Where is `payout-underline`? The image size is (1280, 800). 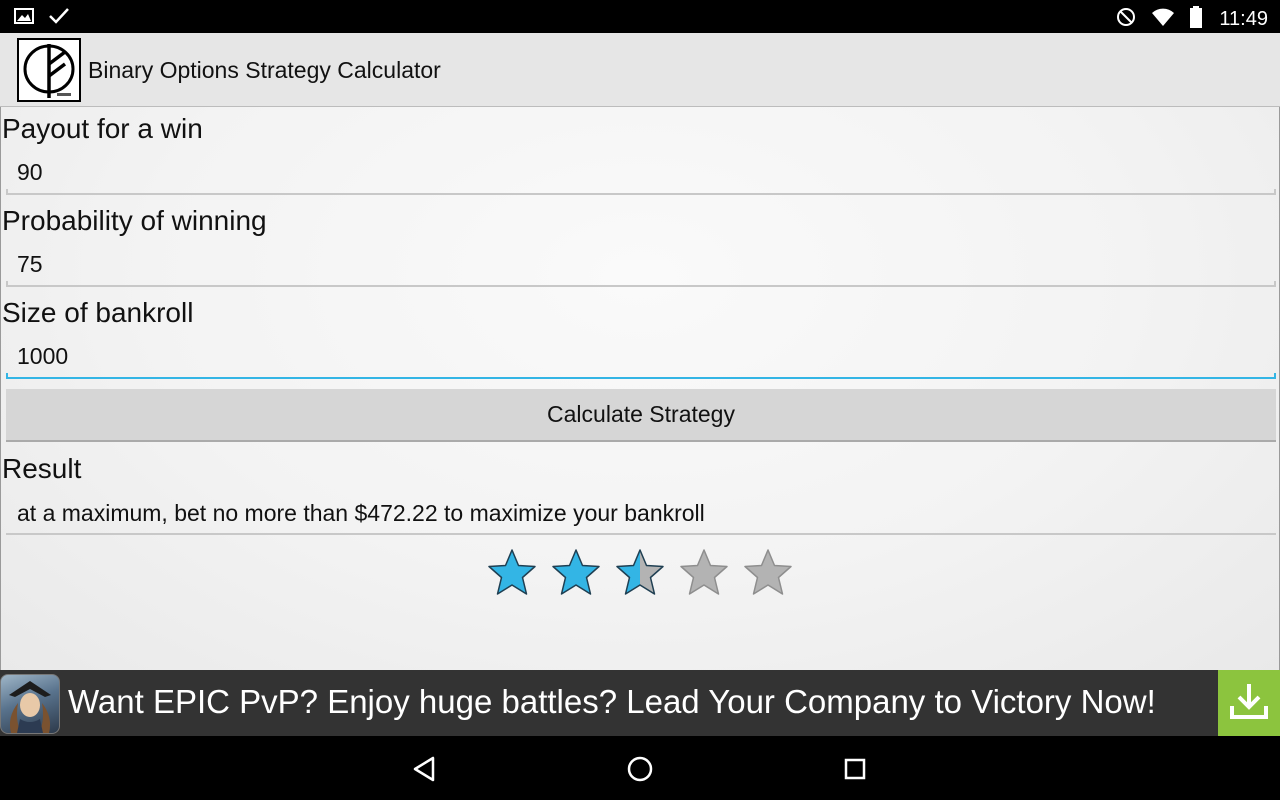 payout-underline is located at coordinates (641, 192).